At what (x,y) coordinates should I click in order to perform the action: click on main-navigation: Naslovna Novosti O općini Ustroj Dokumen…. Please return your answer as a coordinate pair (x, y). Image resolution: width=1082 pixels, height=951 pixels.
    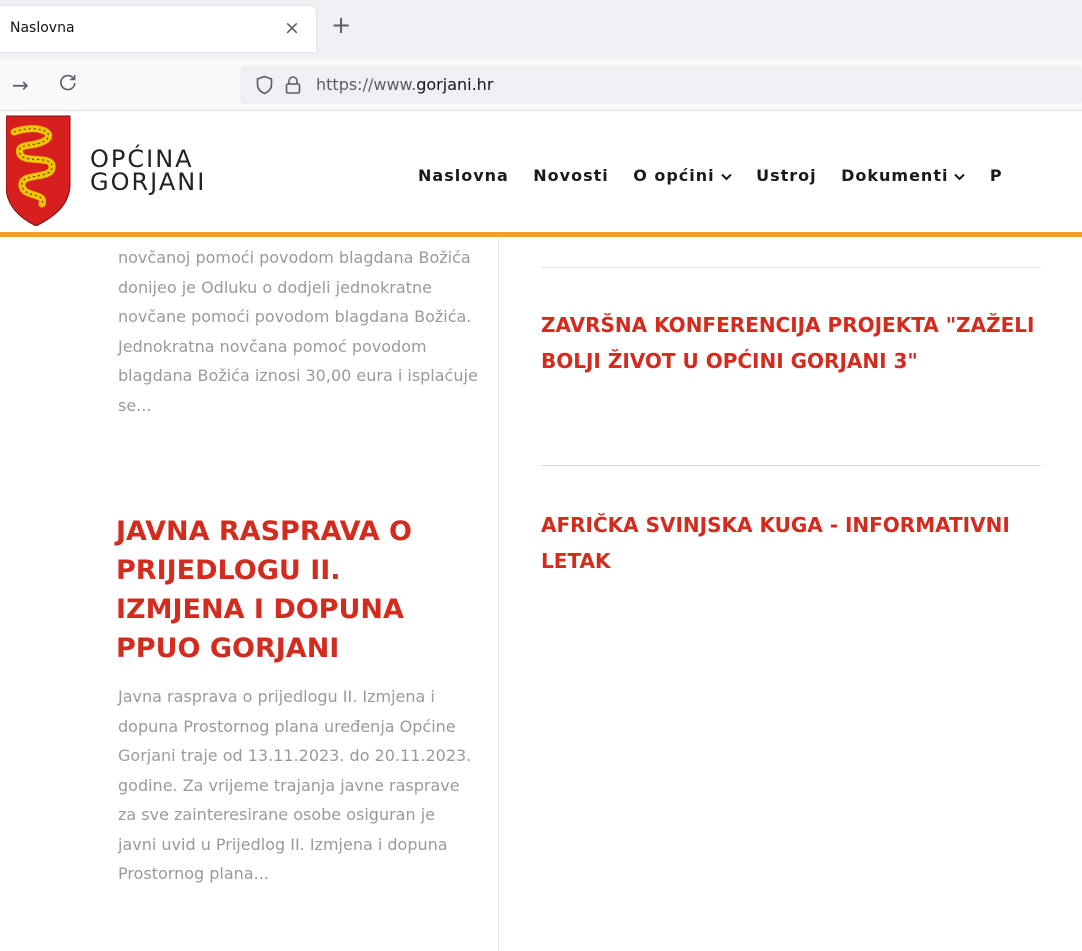
    Looking at the image, I should click on (720, 179).